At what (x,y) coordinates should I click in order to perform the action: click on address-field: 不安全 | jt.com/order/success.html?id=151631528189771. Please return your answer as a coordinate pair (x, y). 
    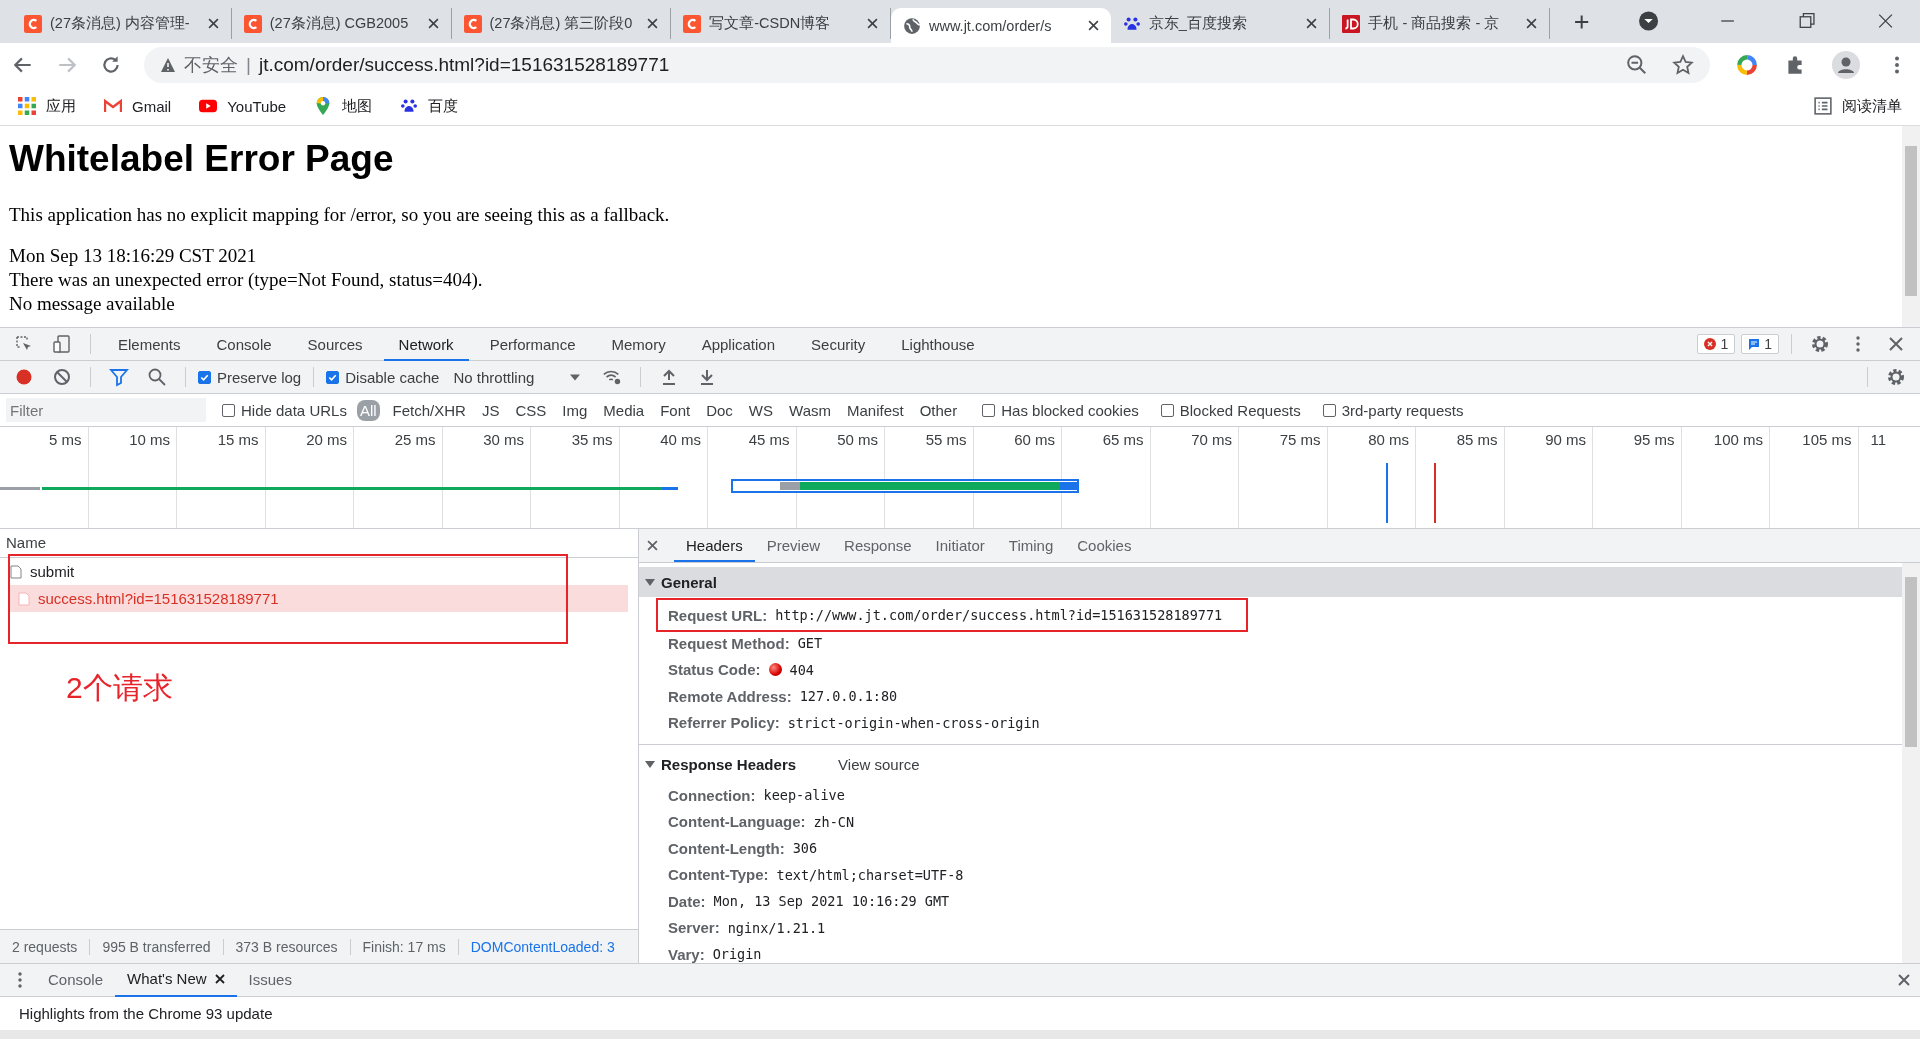
    Looking at the image, I should click on (927, 65).